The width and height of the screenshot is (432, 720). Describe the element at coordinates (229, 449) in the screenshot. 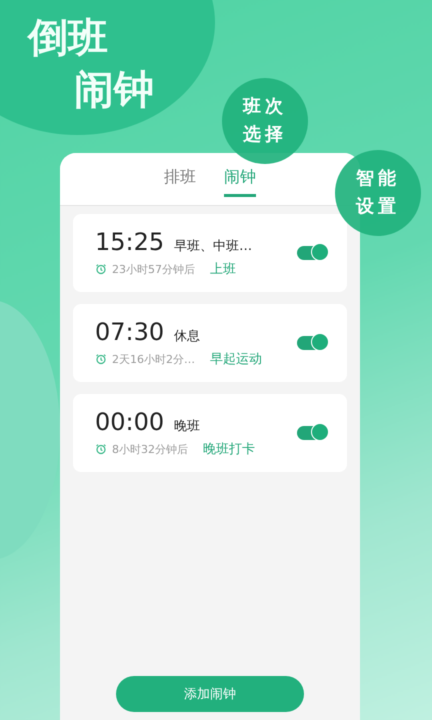

I see `alarm-label: 晚班打卡` at that location.